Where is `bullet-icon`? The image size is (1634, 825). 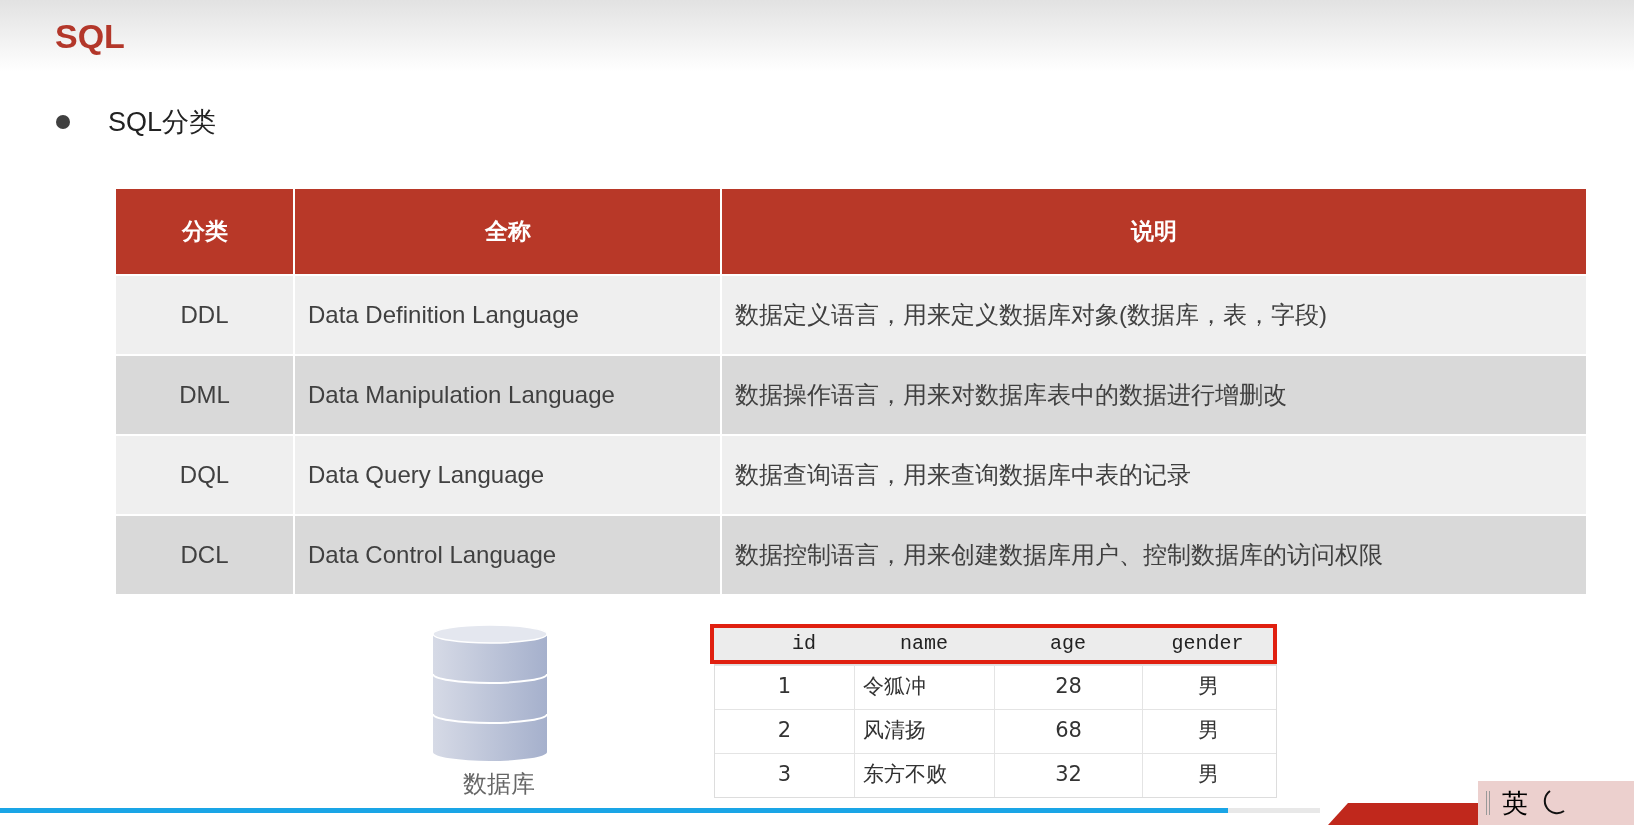 bullet-icon is located at coordinates (63, 122).